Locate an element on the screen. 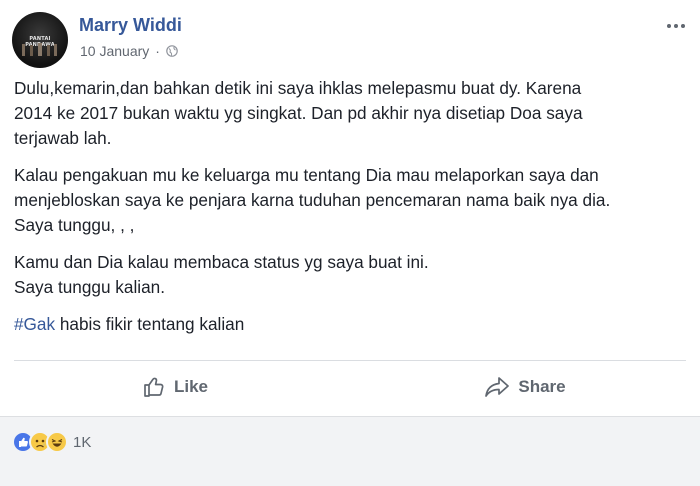 The image size is (700, 486). post-meta: 10 January · is located at coordinates (129, 51).